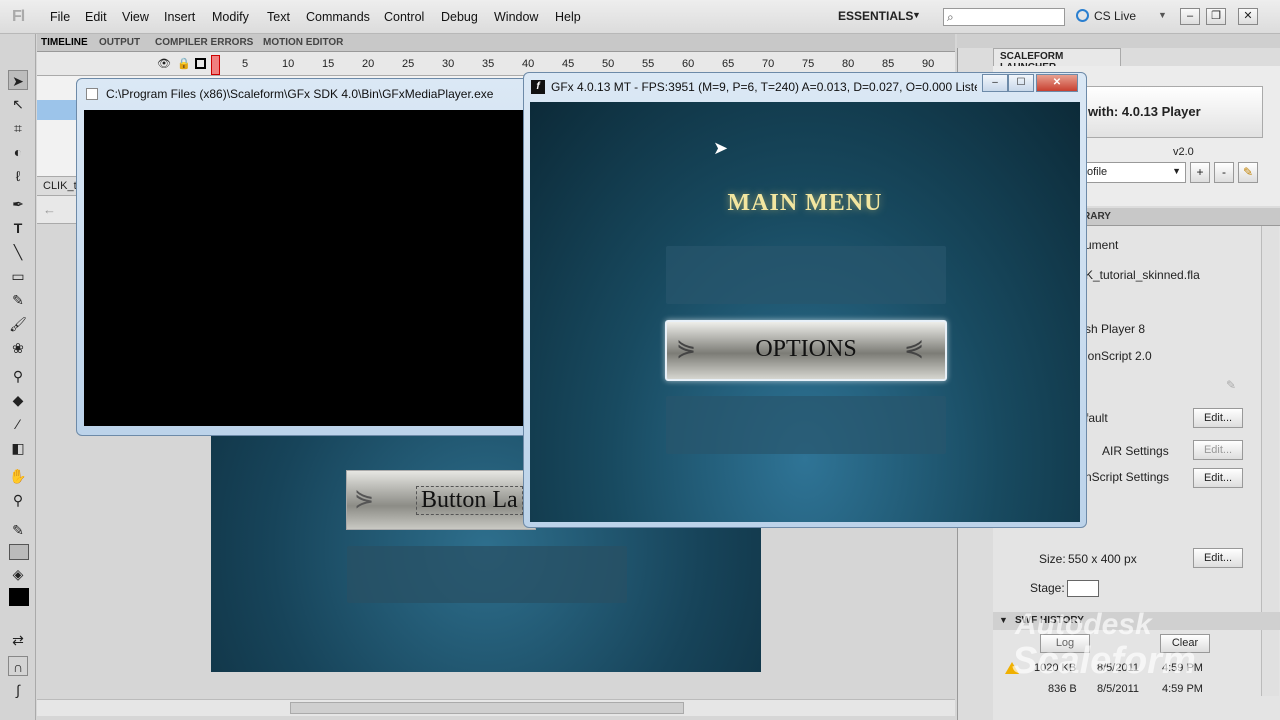 The image size is (1280, 720). What do you see at coordinates (848, 64) in the screenshot?
I see `frame-number: 80` at bounding box center [848, 64].